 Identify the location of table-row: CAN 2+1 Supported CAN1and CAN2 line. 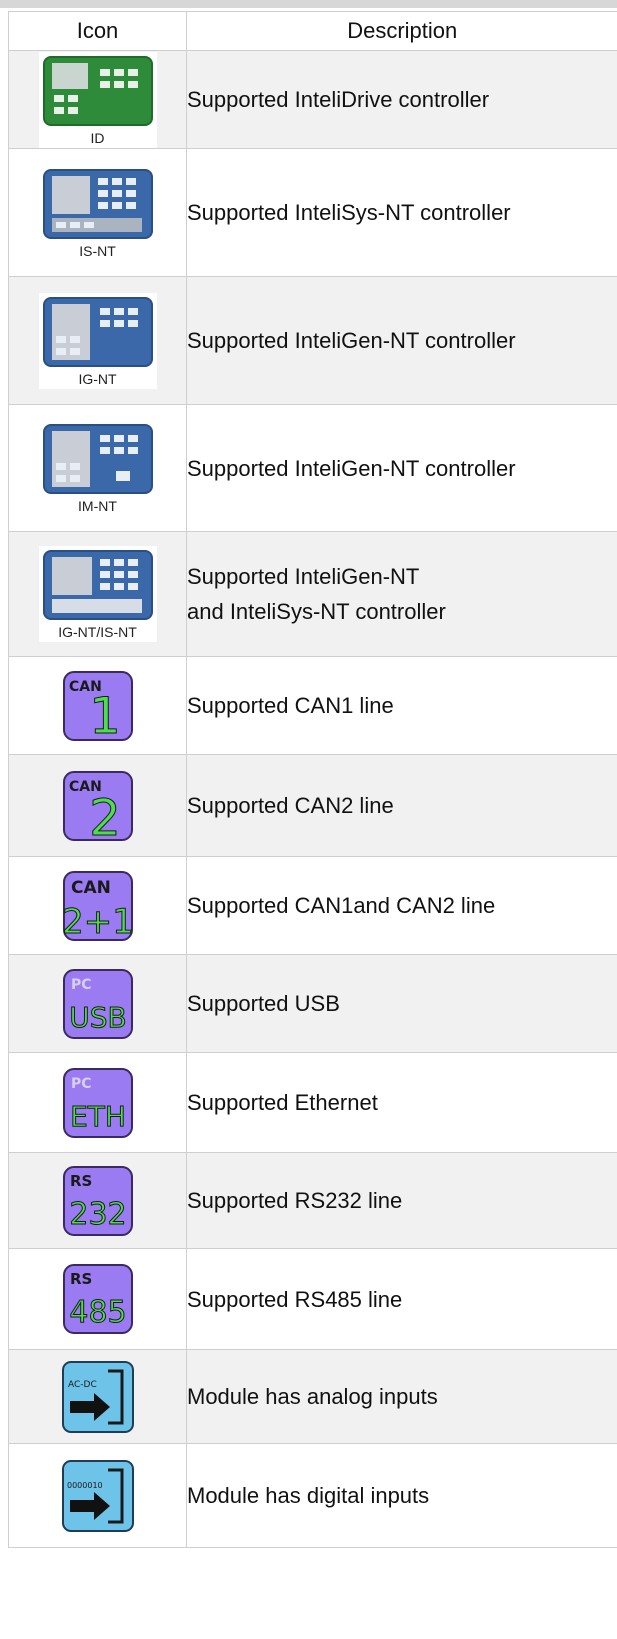
(312, 905).